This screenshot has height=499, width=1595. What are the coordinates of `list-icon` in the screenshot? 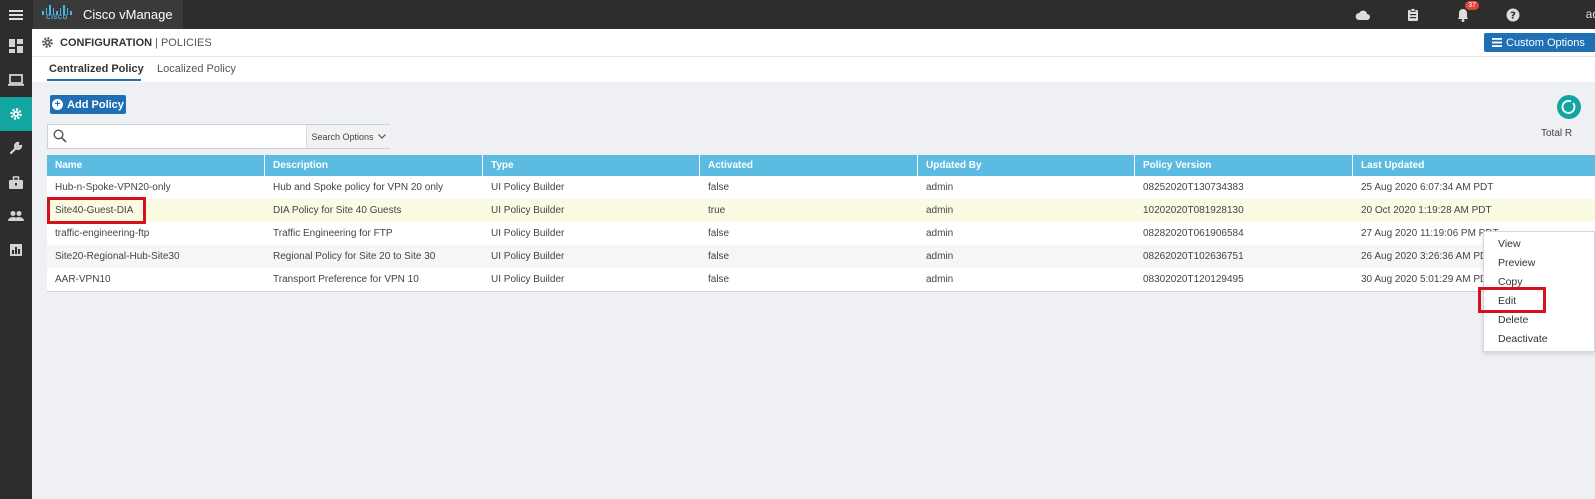 It's located at (1497, 42).